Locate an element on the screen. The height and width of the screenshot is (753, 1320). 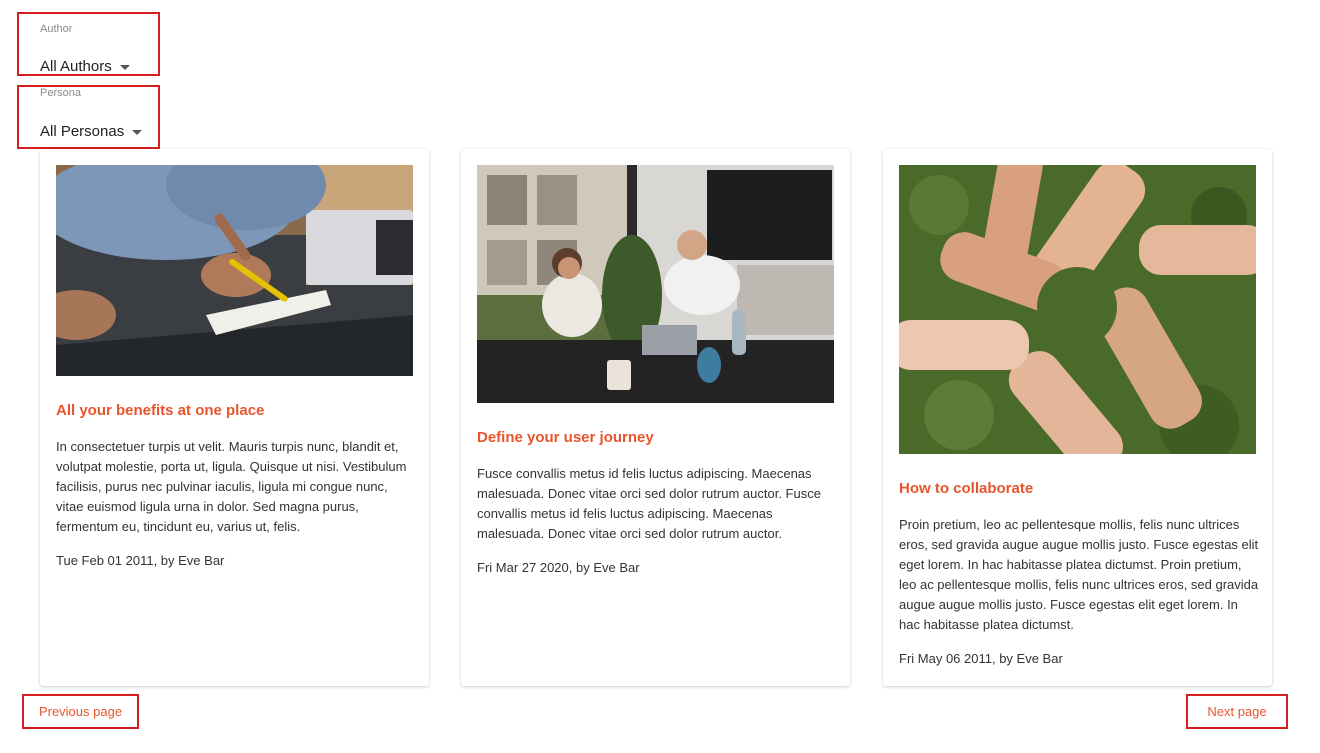
person-writing-photo is located at coordinates (234, 270).